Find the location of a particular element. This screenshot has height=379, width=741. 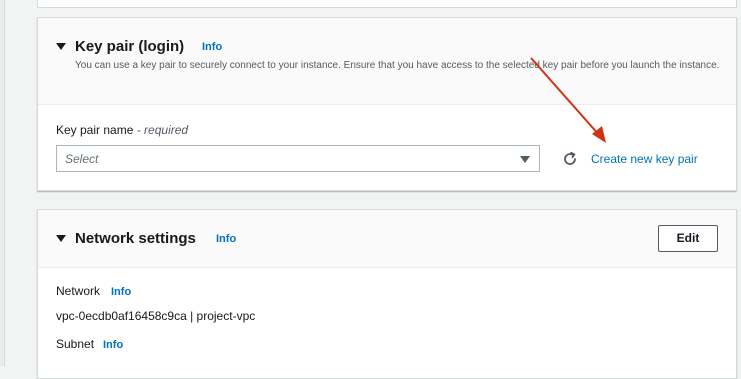

key-pair-select-placeholder: Select is located at coordinates (82, 159).